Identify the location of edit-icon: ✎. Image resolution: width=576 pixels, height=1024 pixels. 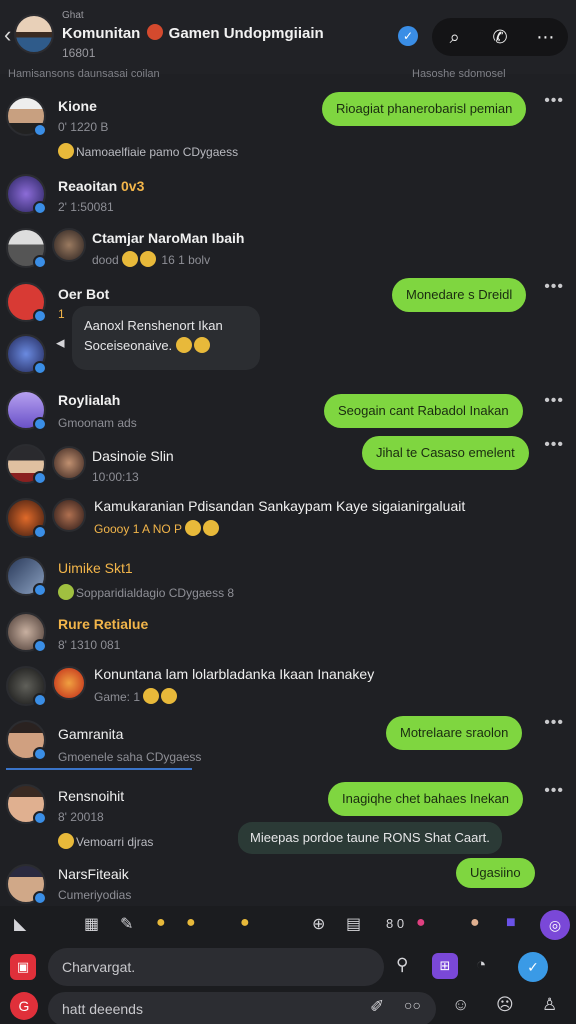
(126, 924).